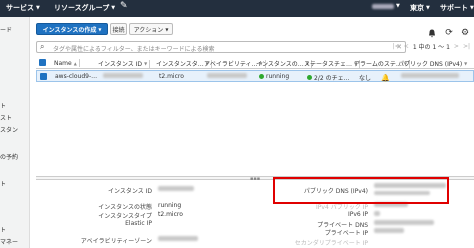 The height and width of the screenshot is (248, 474). What do you see at coordinates (237, 8) in the screenshot?
I see `top-navigation-bar: サービス ▼ リソースグループ ▼ ✎ ▼ 東京 ▼ サポート ▼` at bounding box center [237, 8].